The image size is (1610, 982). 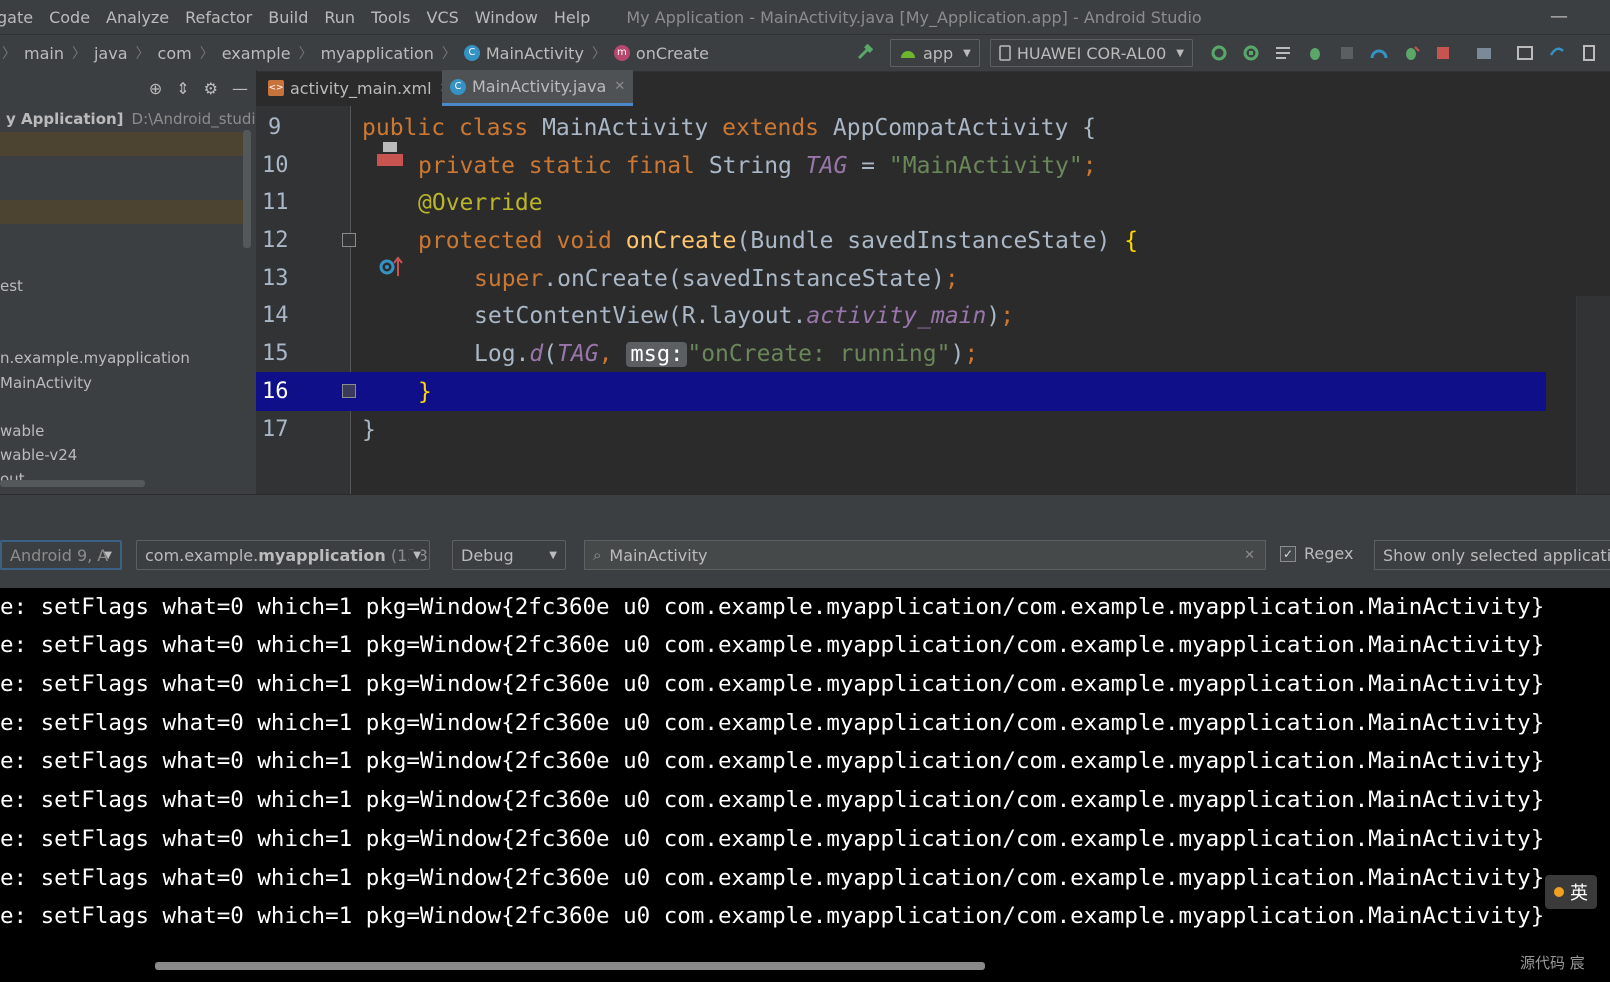 I want to click on breadcrumb-oncreate: m onCreate, so click(x=661, y=53).